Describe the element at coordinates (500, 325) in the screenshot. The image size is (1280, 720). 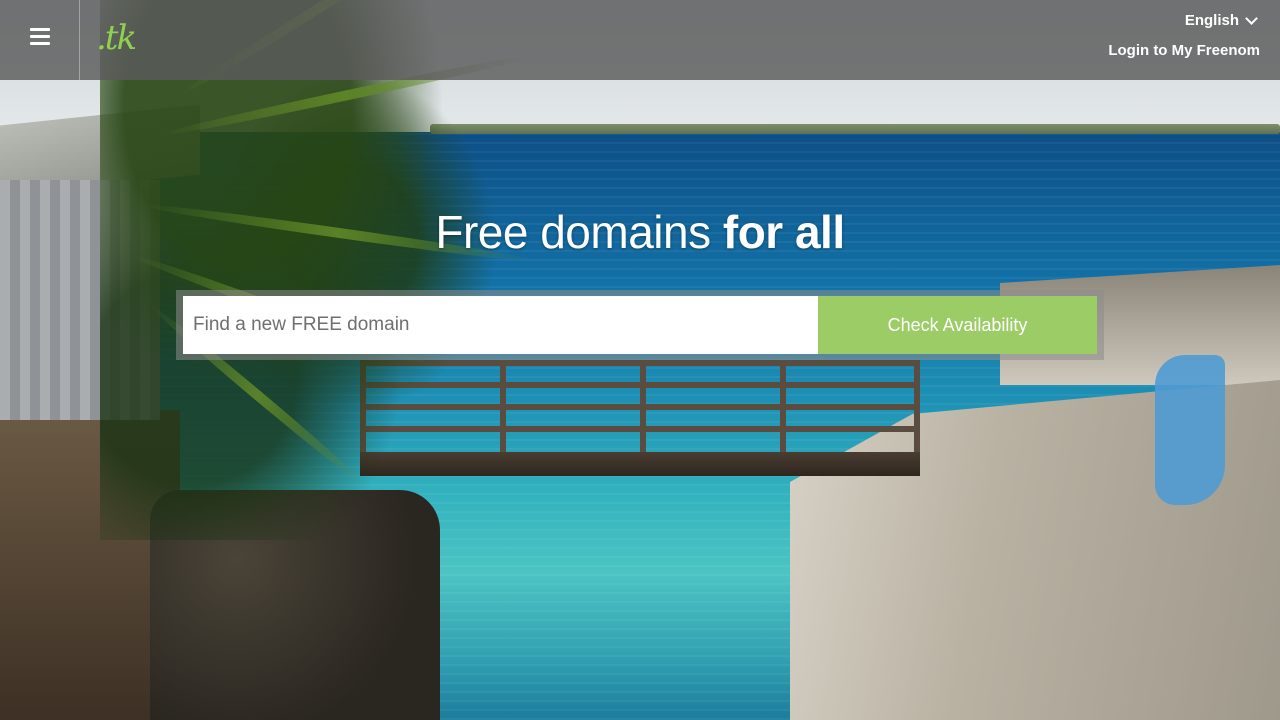
I see `domain-search-input` at that location.